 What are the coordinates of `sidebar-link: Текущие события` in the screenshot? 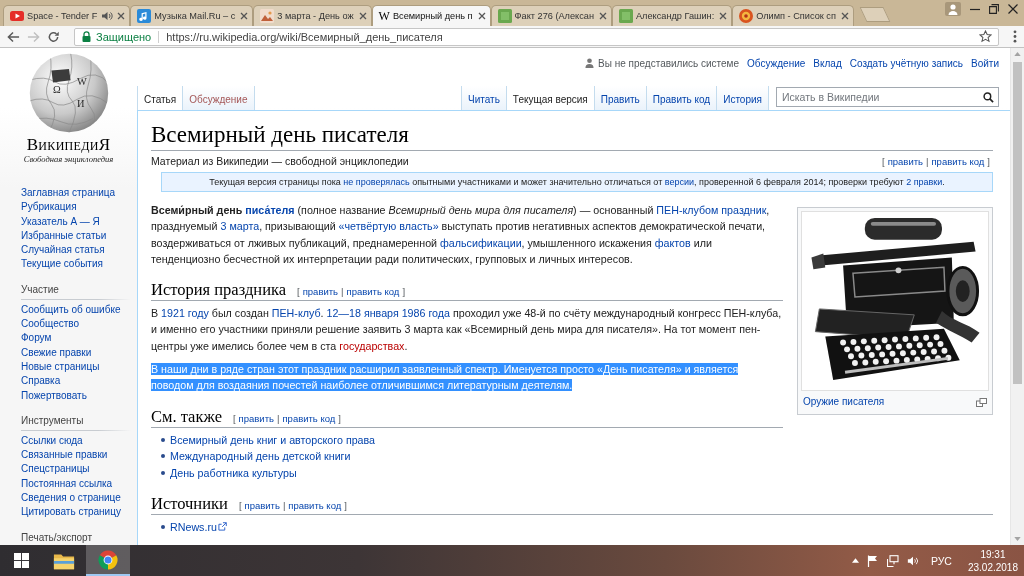 It's located at (62, 264).